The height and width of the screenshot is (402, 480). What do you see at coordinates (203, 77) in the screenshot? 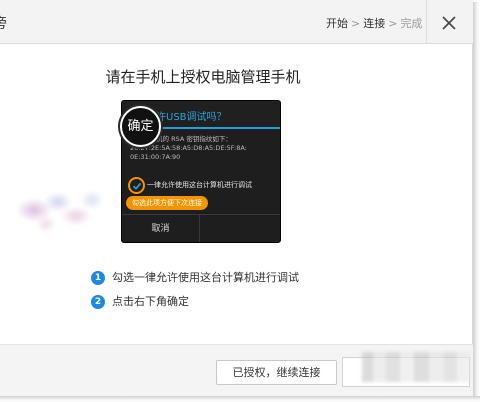
I see `page-heading: 请在手机上授权电脑管理手机` at bounding box center [203, 77].